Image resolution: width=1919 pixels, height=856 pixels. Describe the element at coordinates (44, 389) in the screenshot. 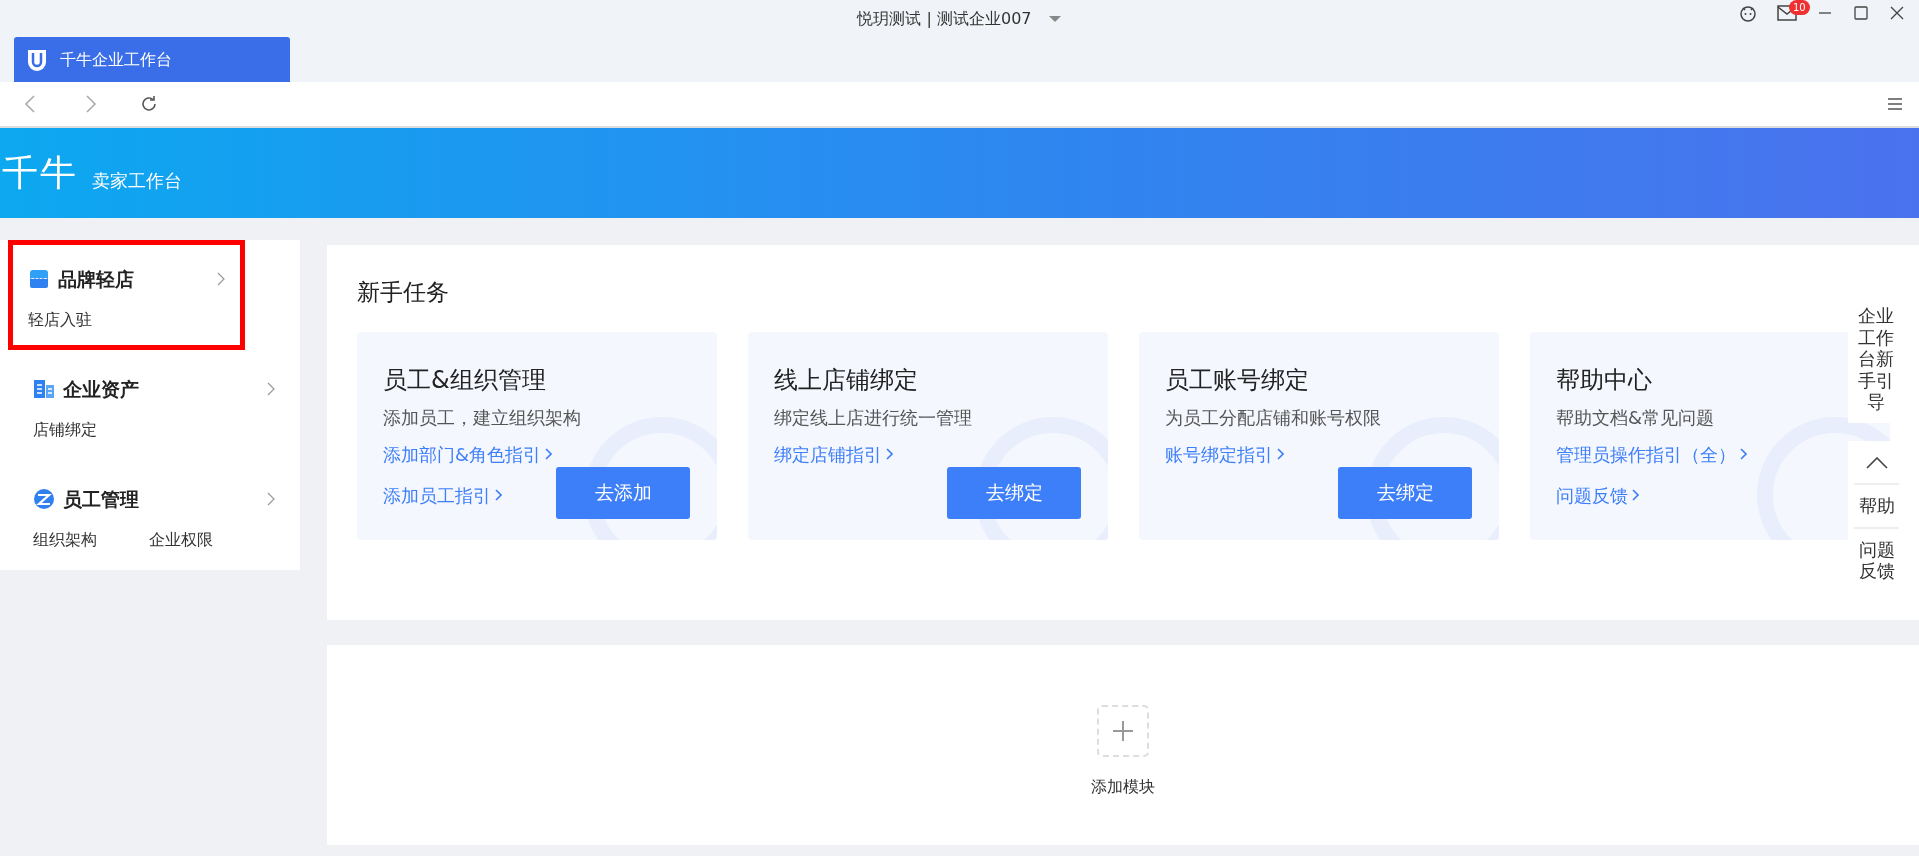

I see `building-icon` at that location.